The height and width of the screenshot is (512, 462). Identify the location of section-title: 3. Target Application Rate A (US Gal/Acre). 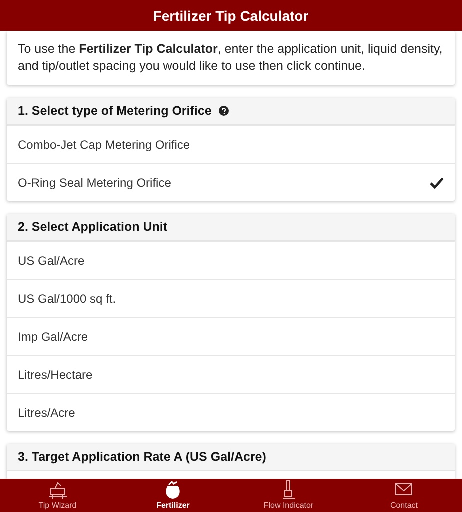
(142, 457).